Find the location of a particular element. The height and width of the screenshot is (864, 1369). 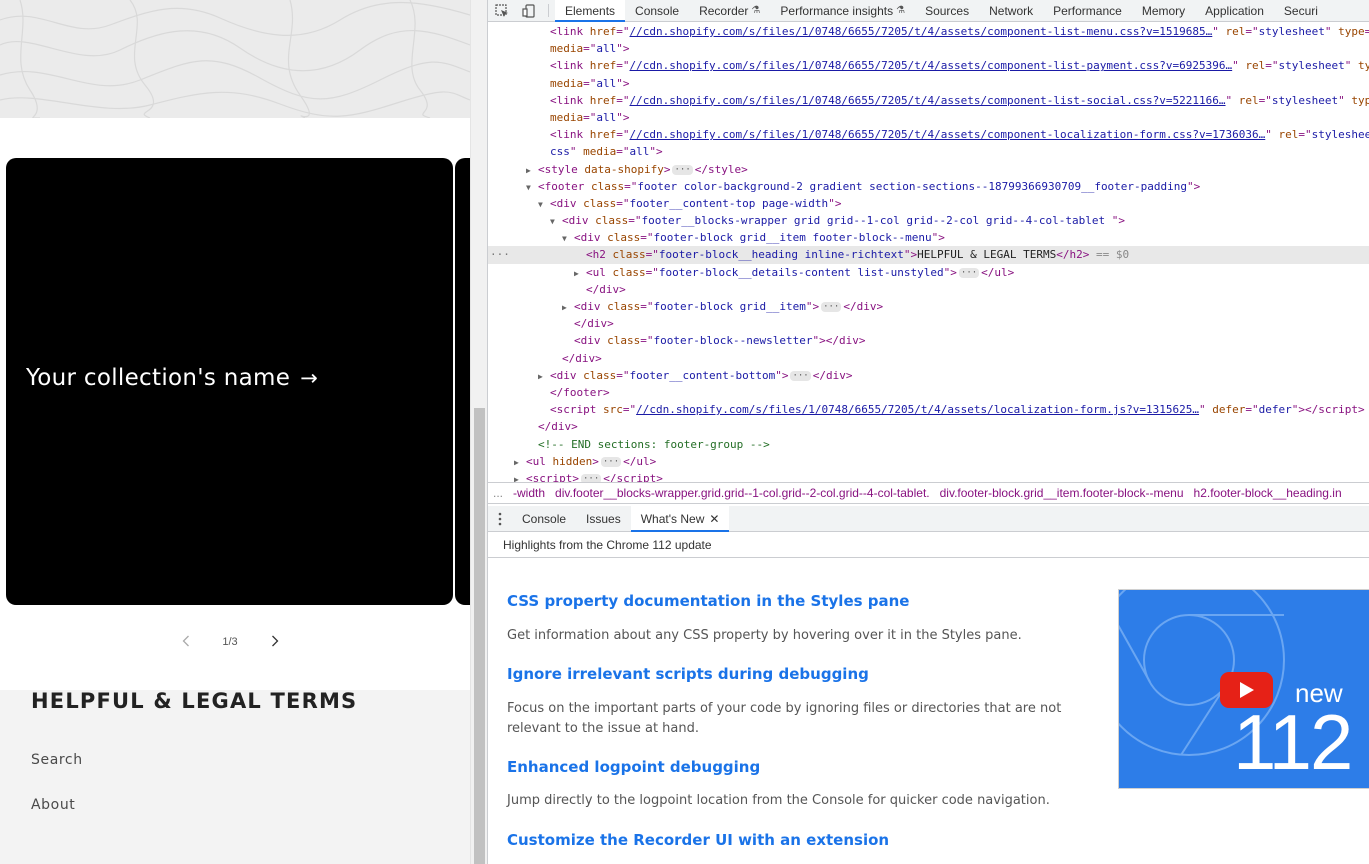

tab-memory: Memory is located at coordinates (1163, 10).